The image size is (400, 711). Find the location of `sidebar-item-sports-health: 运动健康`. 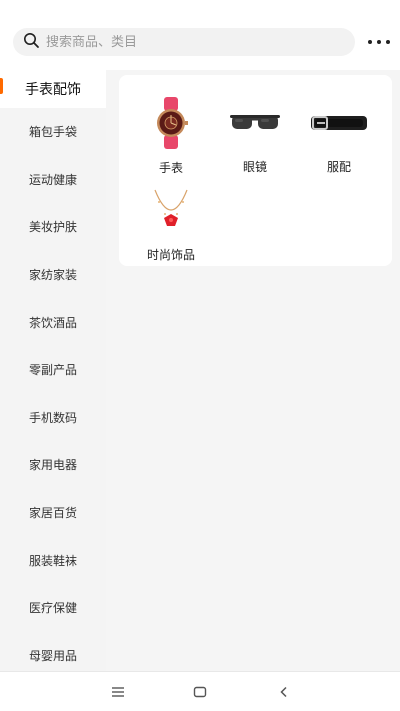

sidebar-item-sports-health: 运动健康 is located at coordinates (53, 180).